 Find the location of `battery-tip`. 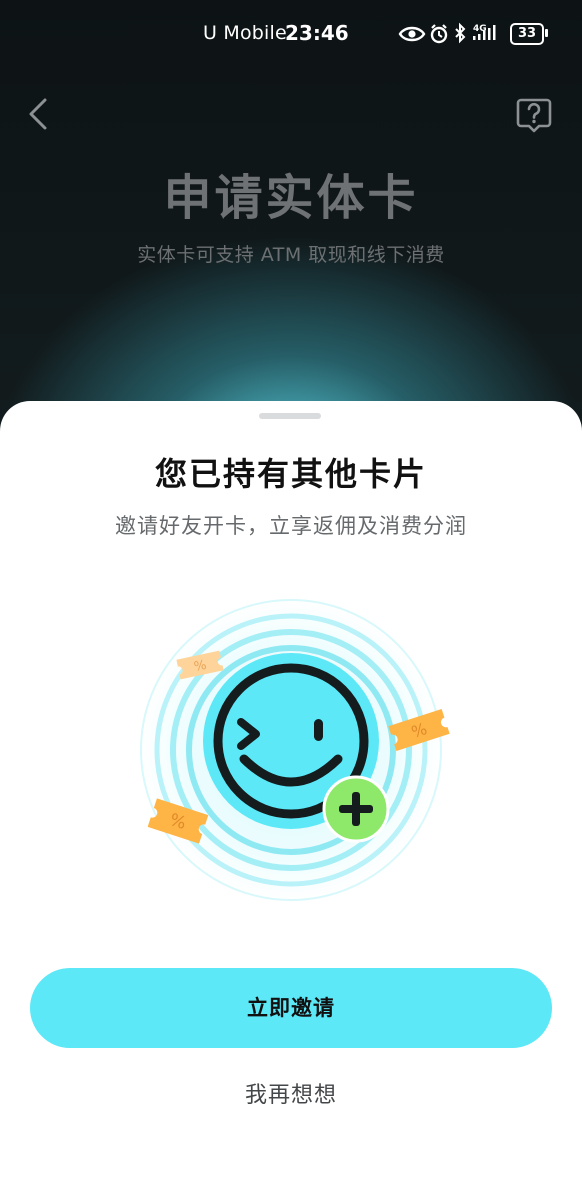

battery-tip is located at coordinates (546, 33).